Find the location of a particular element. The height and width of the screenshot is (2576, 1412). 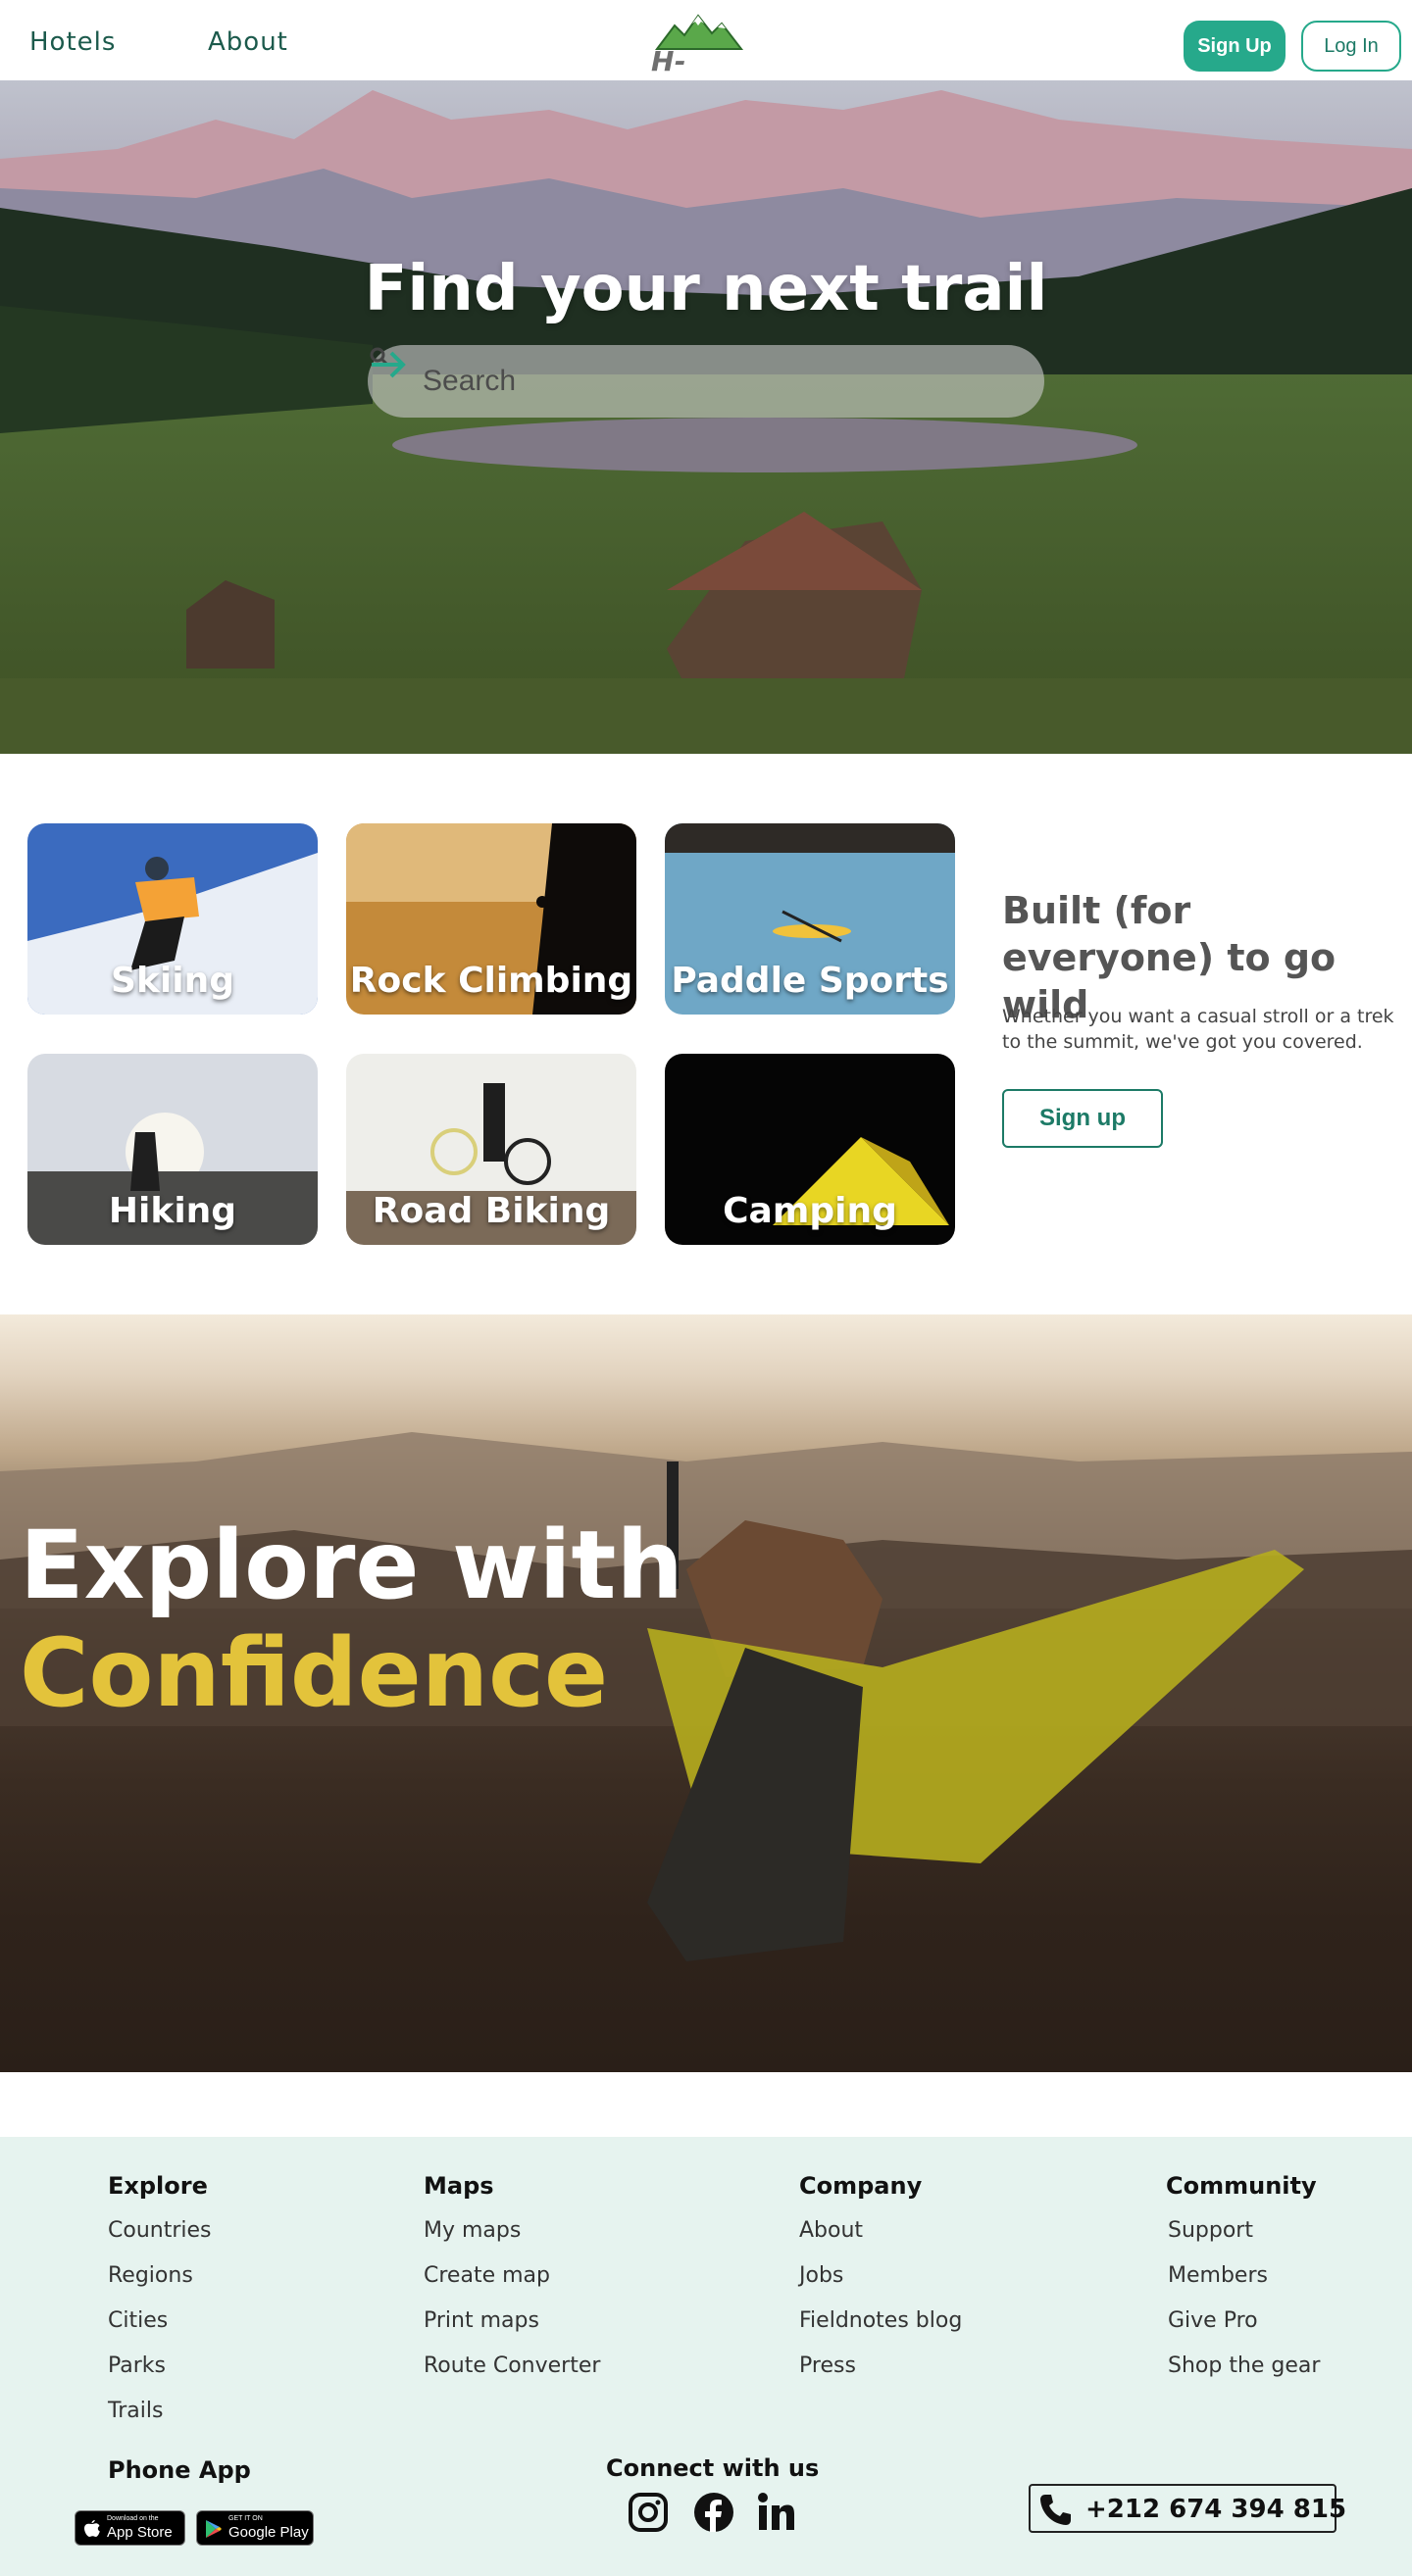

linkedin-icon is located at coordinates (776, 2512).